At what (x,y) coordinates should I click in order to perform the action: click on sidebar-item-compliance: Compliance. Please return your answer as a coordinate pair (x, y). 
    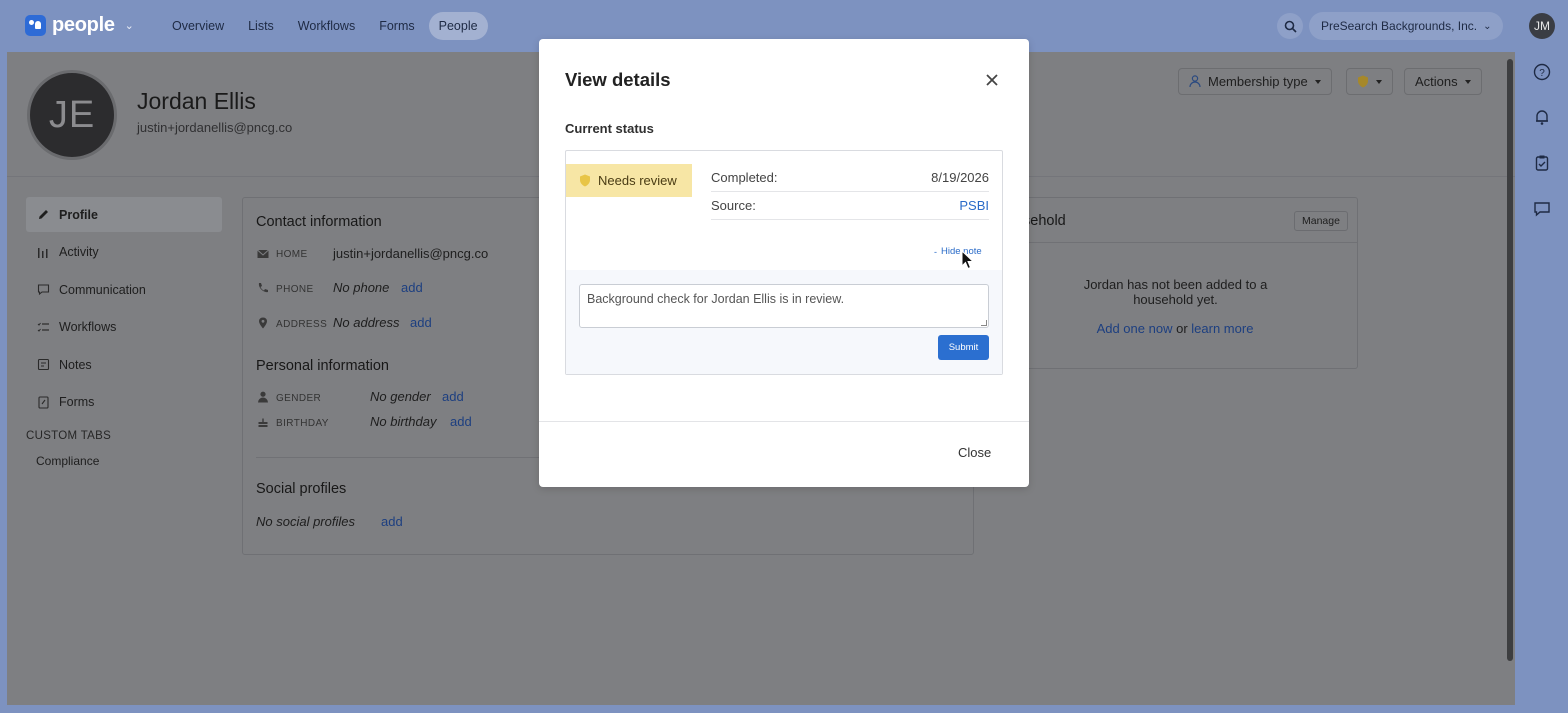
    Looking at the image, I should click on (124, 461).